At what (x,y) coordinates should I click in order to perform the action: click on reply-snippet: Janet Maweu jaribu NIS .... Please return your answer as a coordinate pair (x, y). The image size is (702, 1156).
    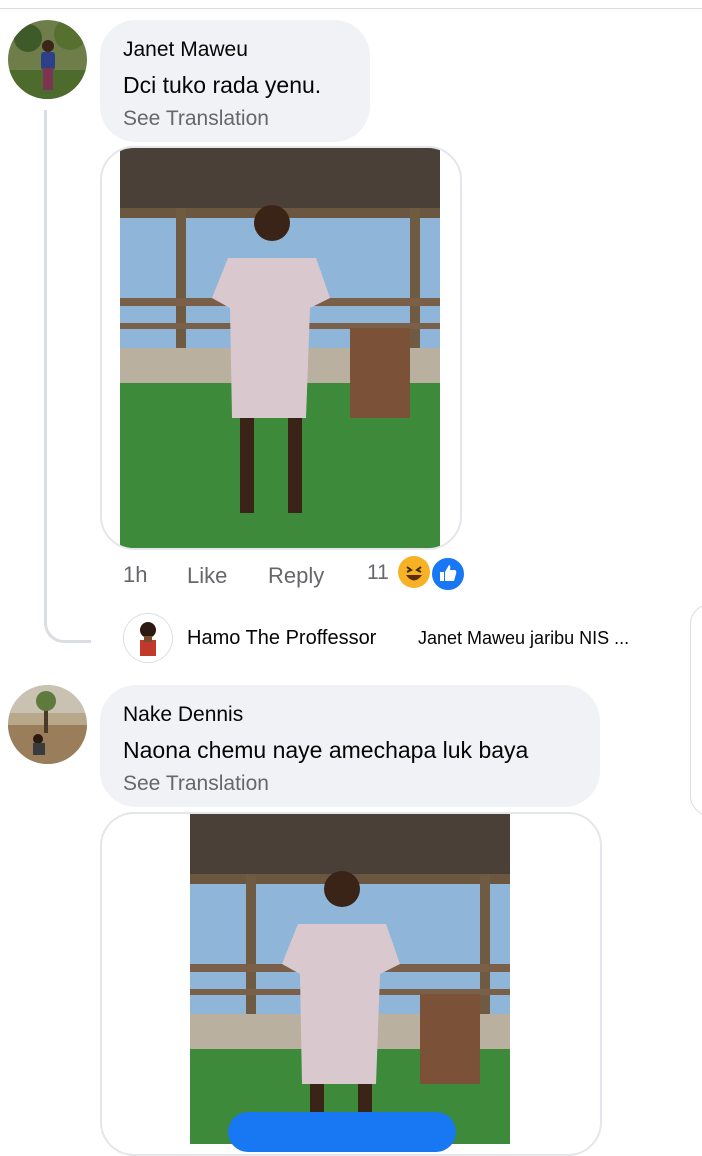
    Looking at the image, I should click on (523, 638).